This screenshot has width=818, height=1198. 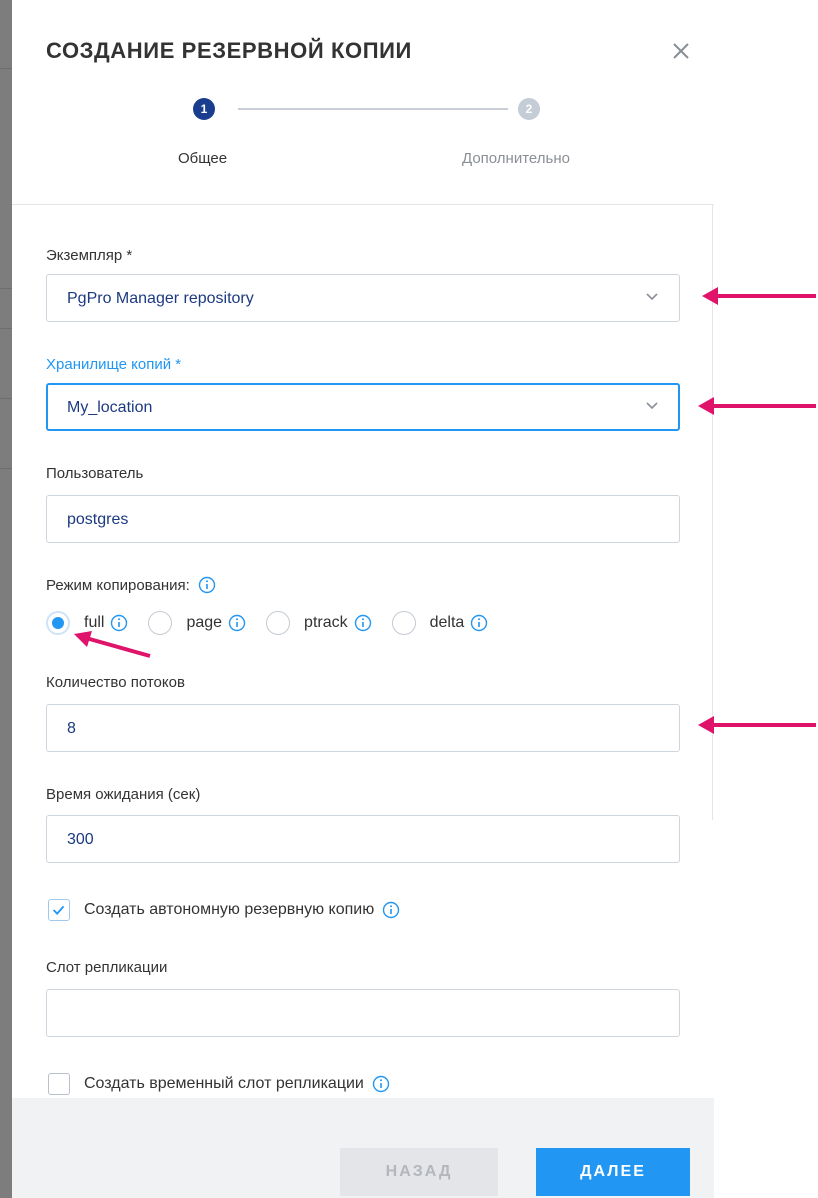 What do you see at coordinates (363, 1013) in the screenshot?
I see `slot-field` at bounding box center [363, 1013].